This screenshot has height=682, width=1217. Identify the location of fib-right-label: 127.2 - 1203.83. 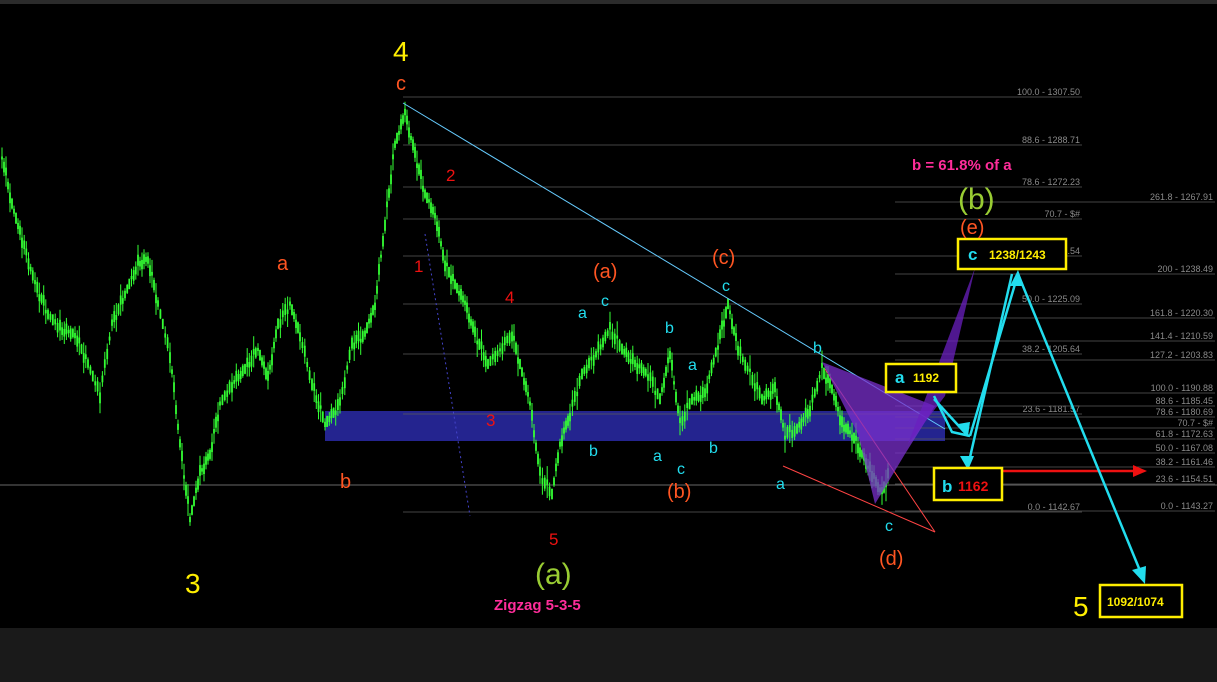
(1181, 355).